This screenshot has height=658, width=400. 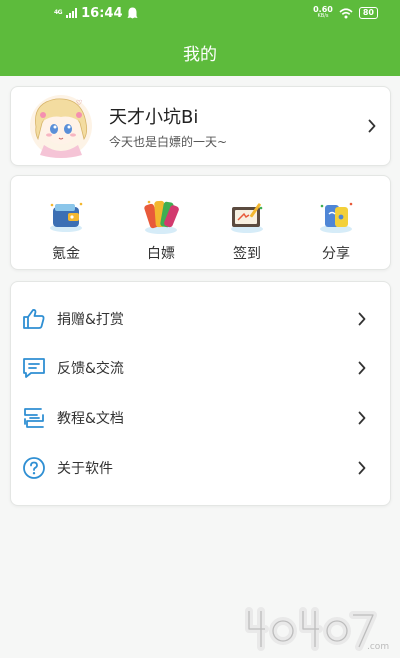 I want to click on action-label: 氪金, so click(x=66, y=254).